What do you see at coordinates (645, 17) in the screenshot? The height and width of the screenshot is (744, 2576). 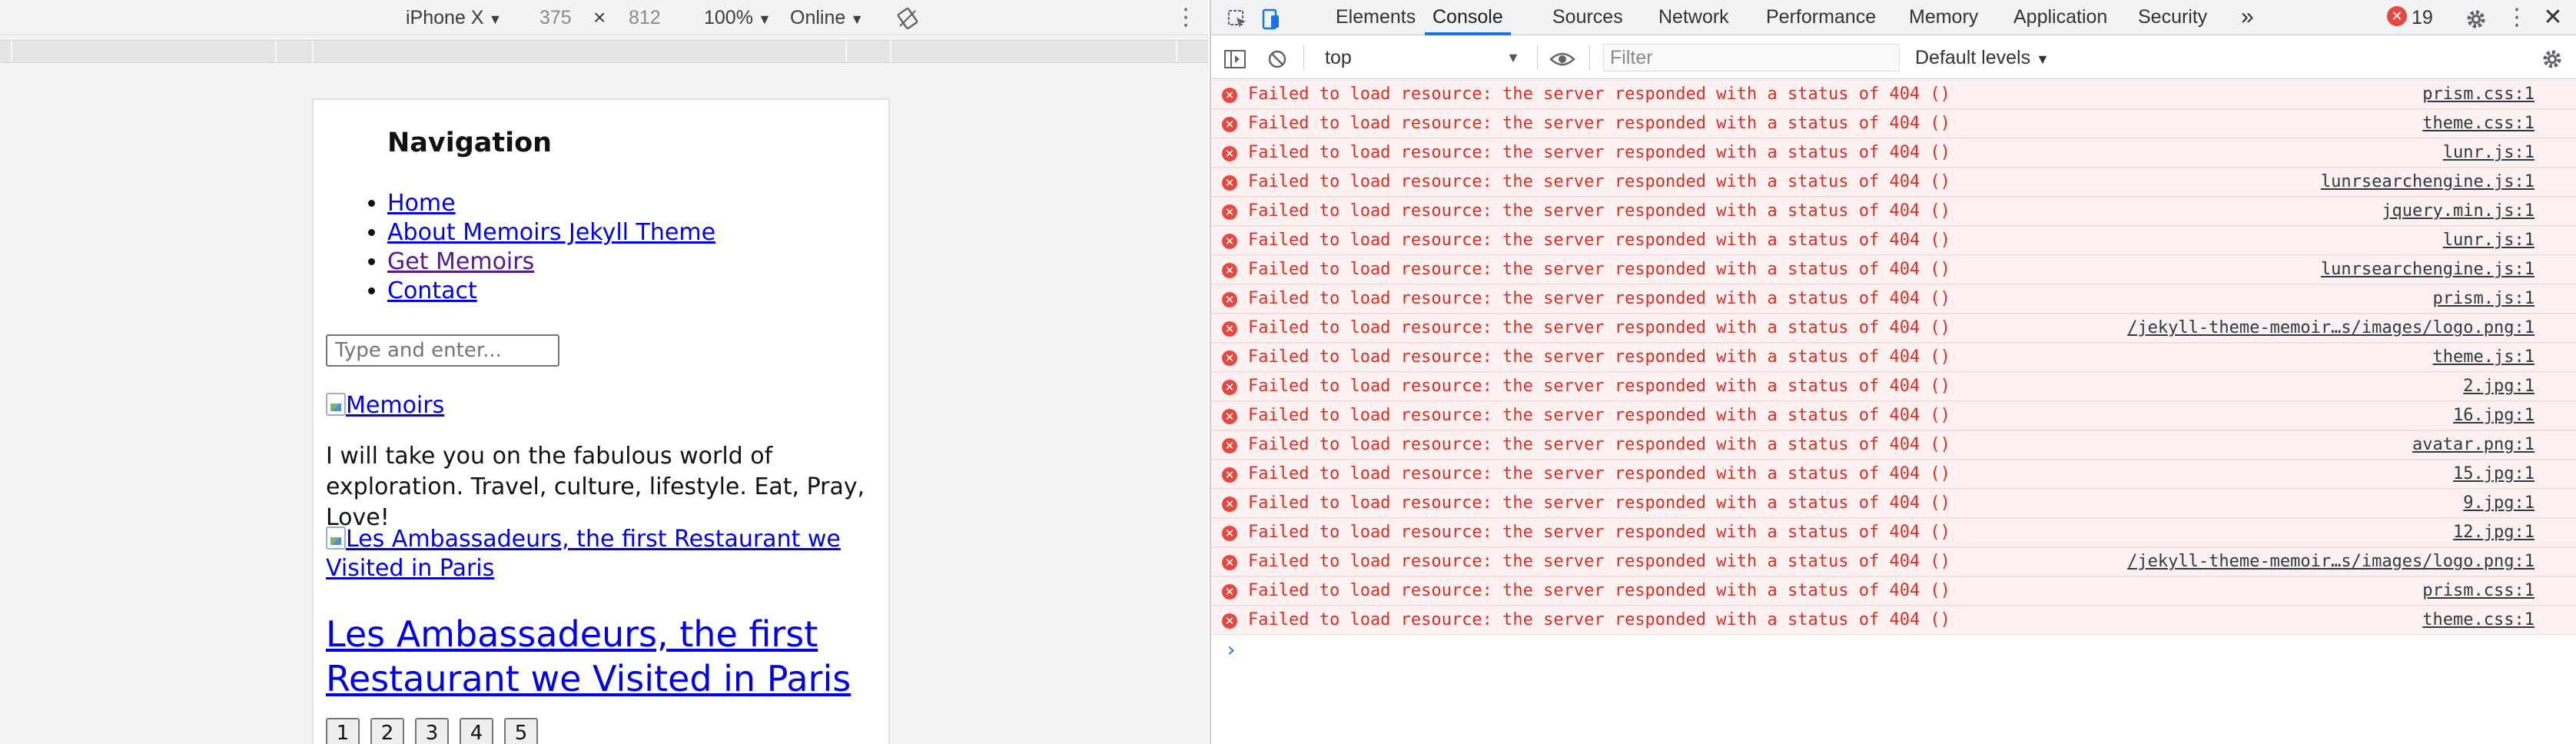 I see `height-input: 812` at bounding box center [645, 17].